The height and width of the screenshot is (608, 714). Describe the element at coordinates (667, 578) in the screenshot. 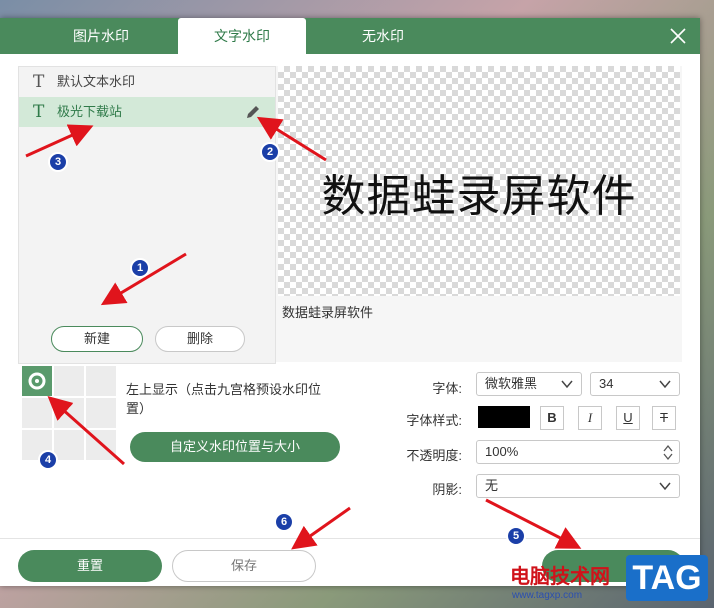

I see `site-watermark-tag: TAG` at that location.